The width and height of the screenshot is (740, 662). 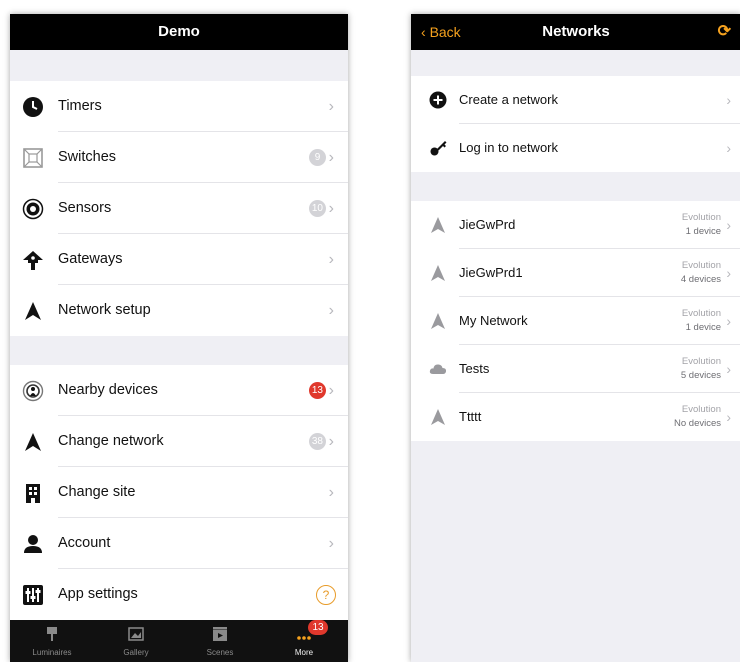 I want to click on key-icon, so click(x=438, y=148).